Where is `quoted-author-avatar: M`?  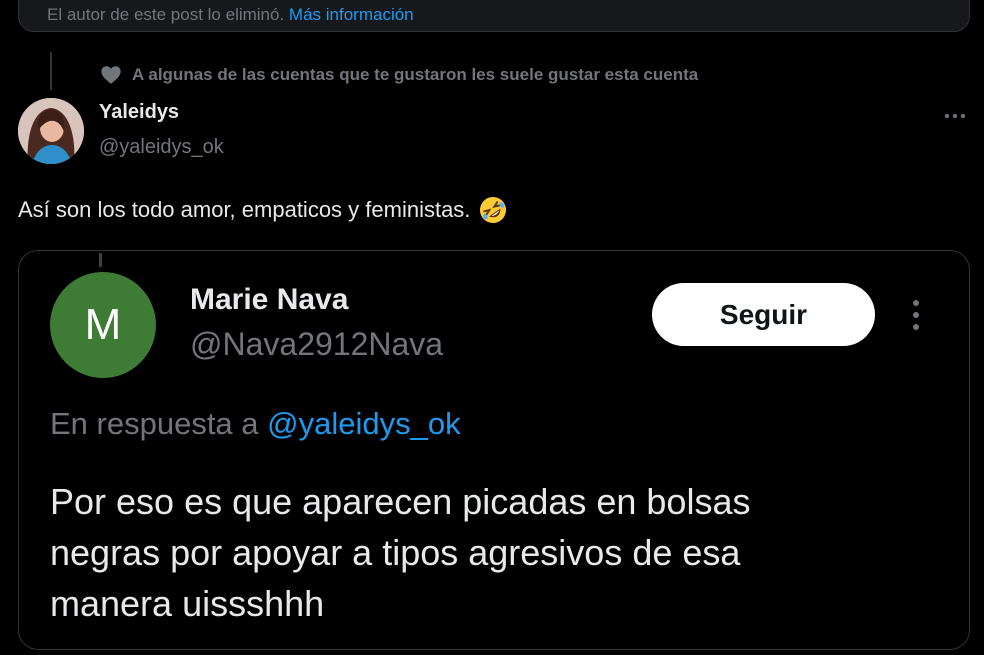 quoted-author-avatar: M is located at coordinates (103, 325).